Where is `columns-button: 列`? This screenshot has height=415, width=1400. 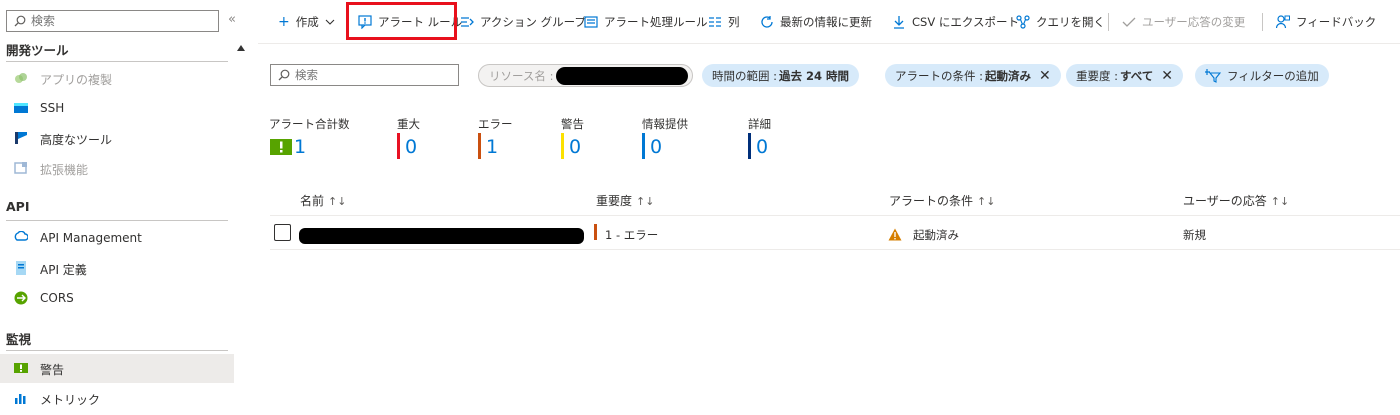
columns-button: 列 is located at coordinates (724, 22).